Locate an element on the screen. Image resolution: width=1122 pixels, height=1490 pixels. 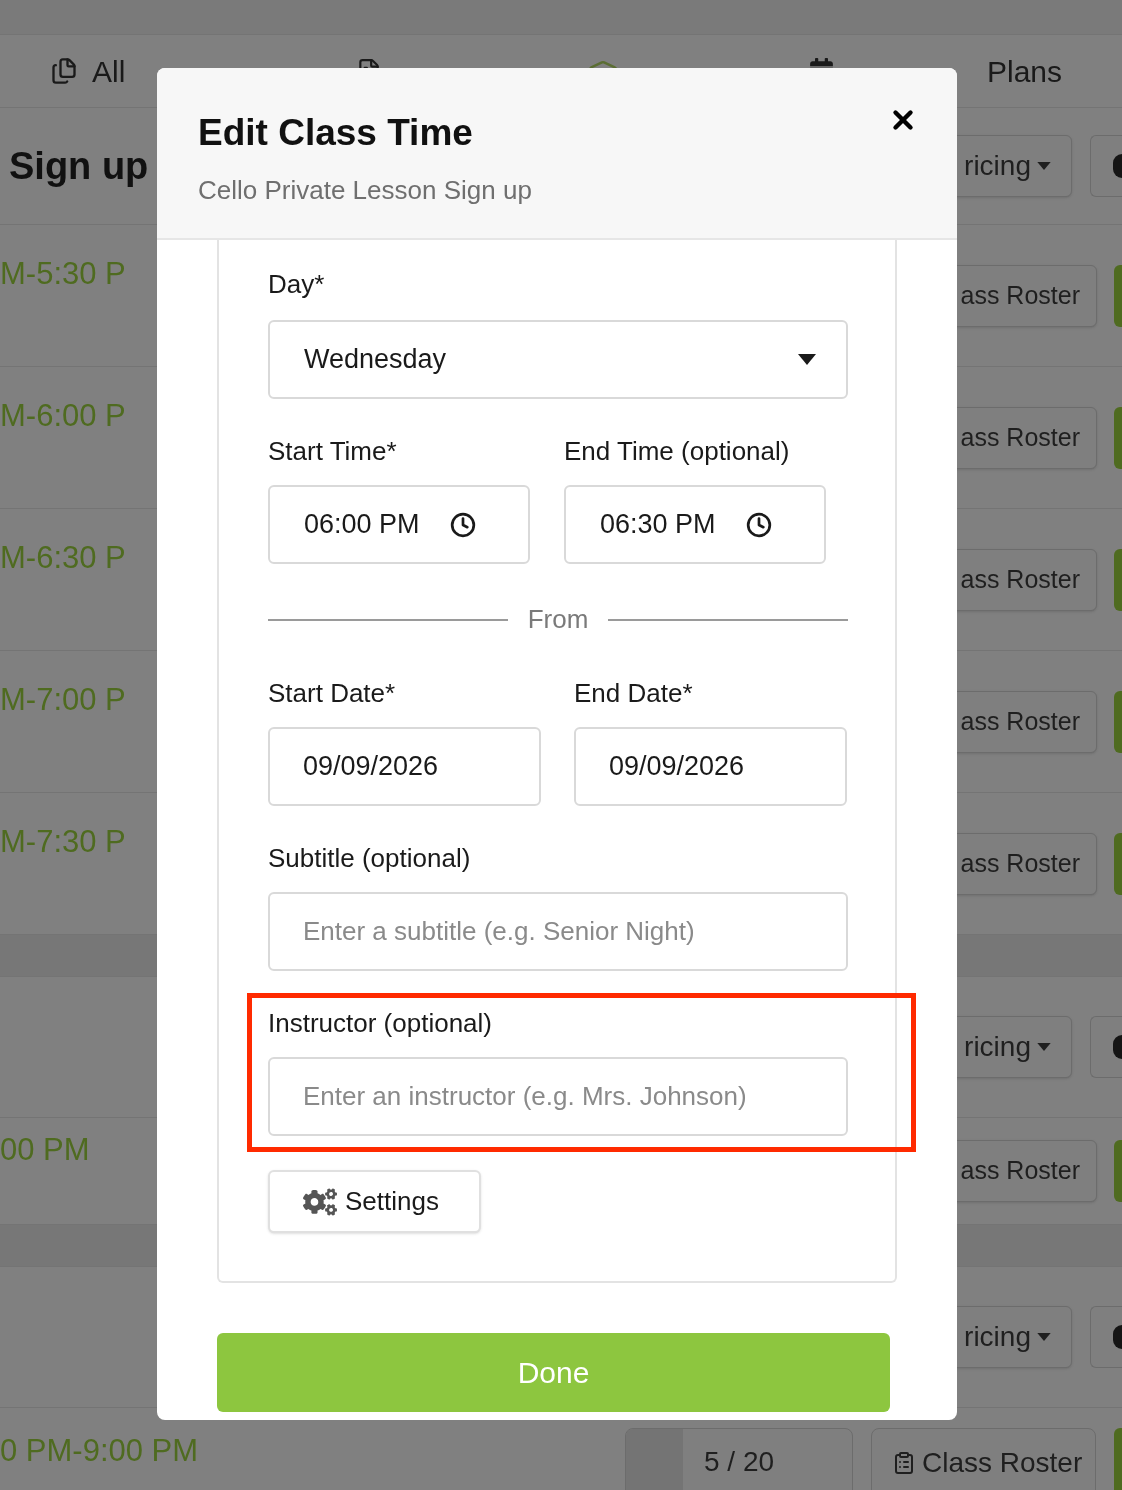
field-label: Subtitle (optional) is located at coordinates (370, 858).